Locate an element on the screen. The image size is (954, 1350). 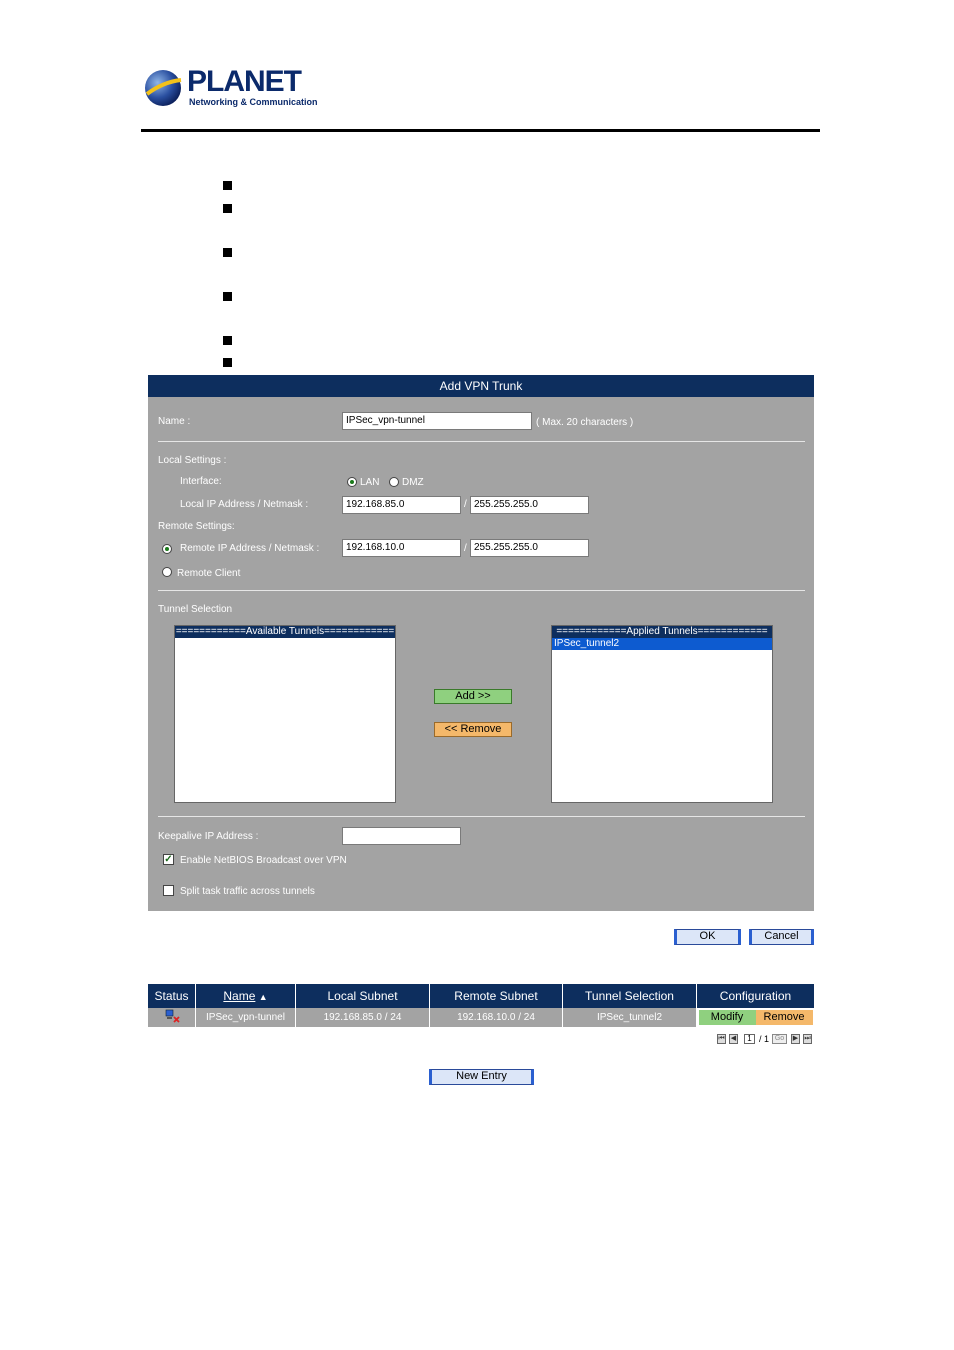
name-label: Name : is located at coordinates (174, 421).